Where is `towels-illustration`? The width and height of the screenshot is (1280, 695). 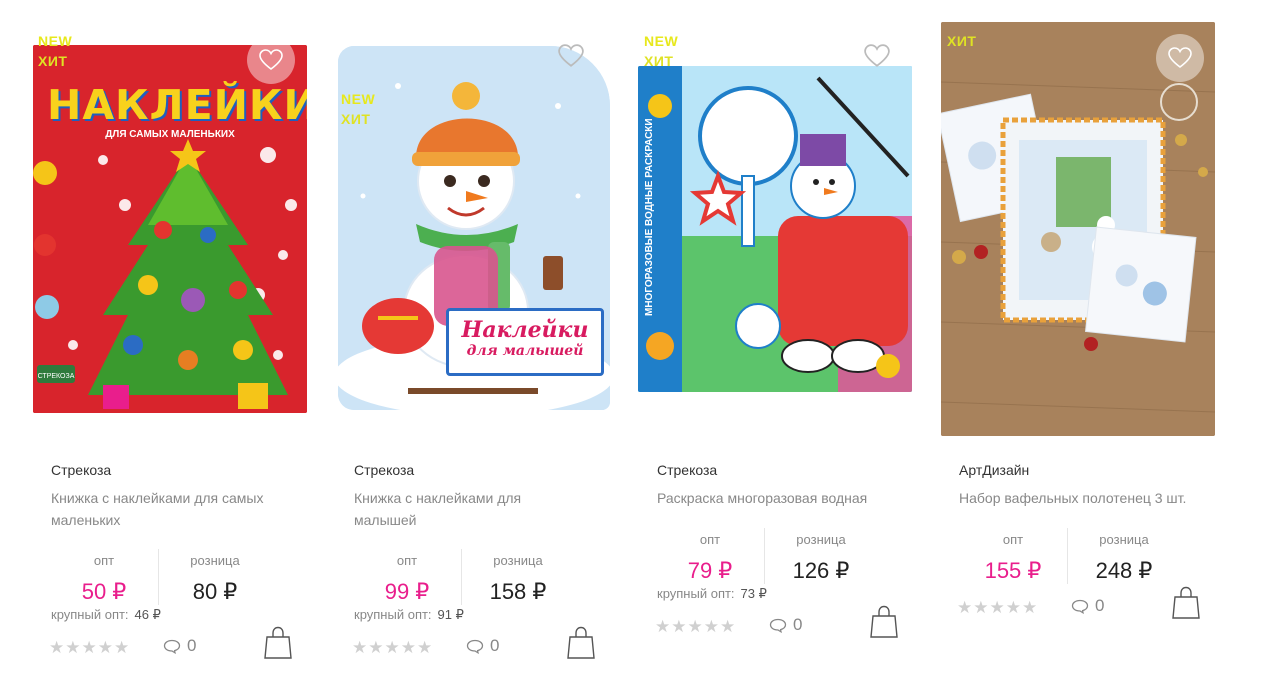
towels-illustration is located at coordinates (1078, 229).